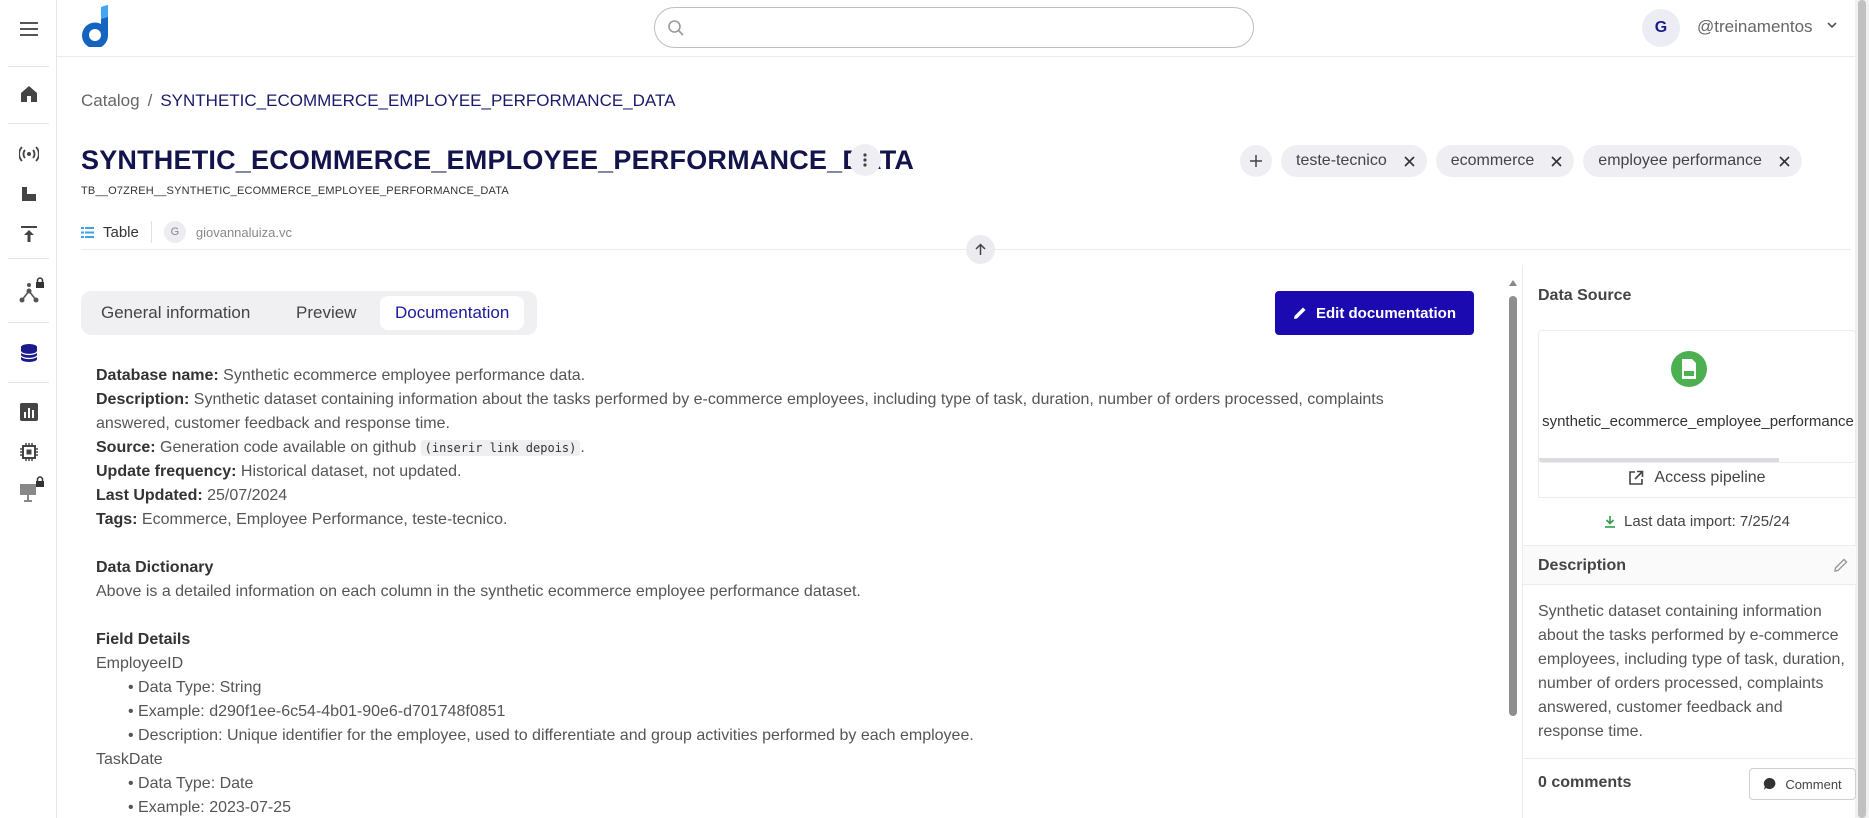 Image resolution: width=1869 pixels, height=818 pixels. What do you see at coordinates (582, 447) in the screenshot?
I see `doc-value: .` at bounding box center [582, 447].